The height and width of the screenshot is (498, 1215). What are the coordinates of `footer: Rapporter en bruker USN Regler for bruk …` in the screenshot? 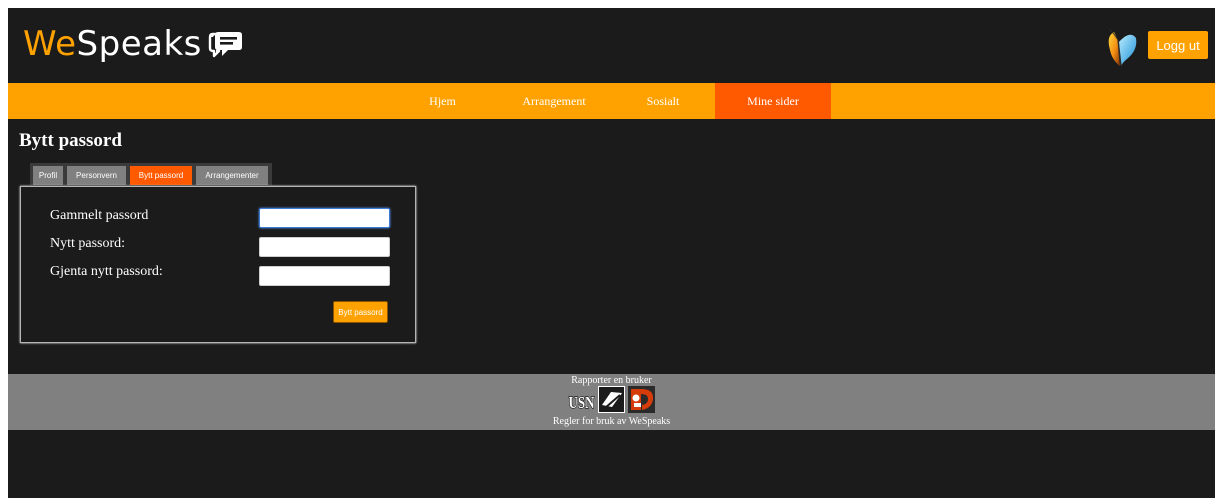 It's located at (611, 402).